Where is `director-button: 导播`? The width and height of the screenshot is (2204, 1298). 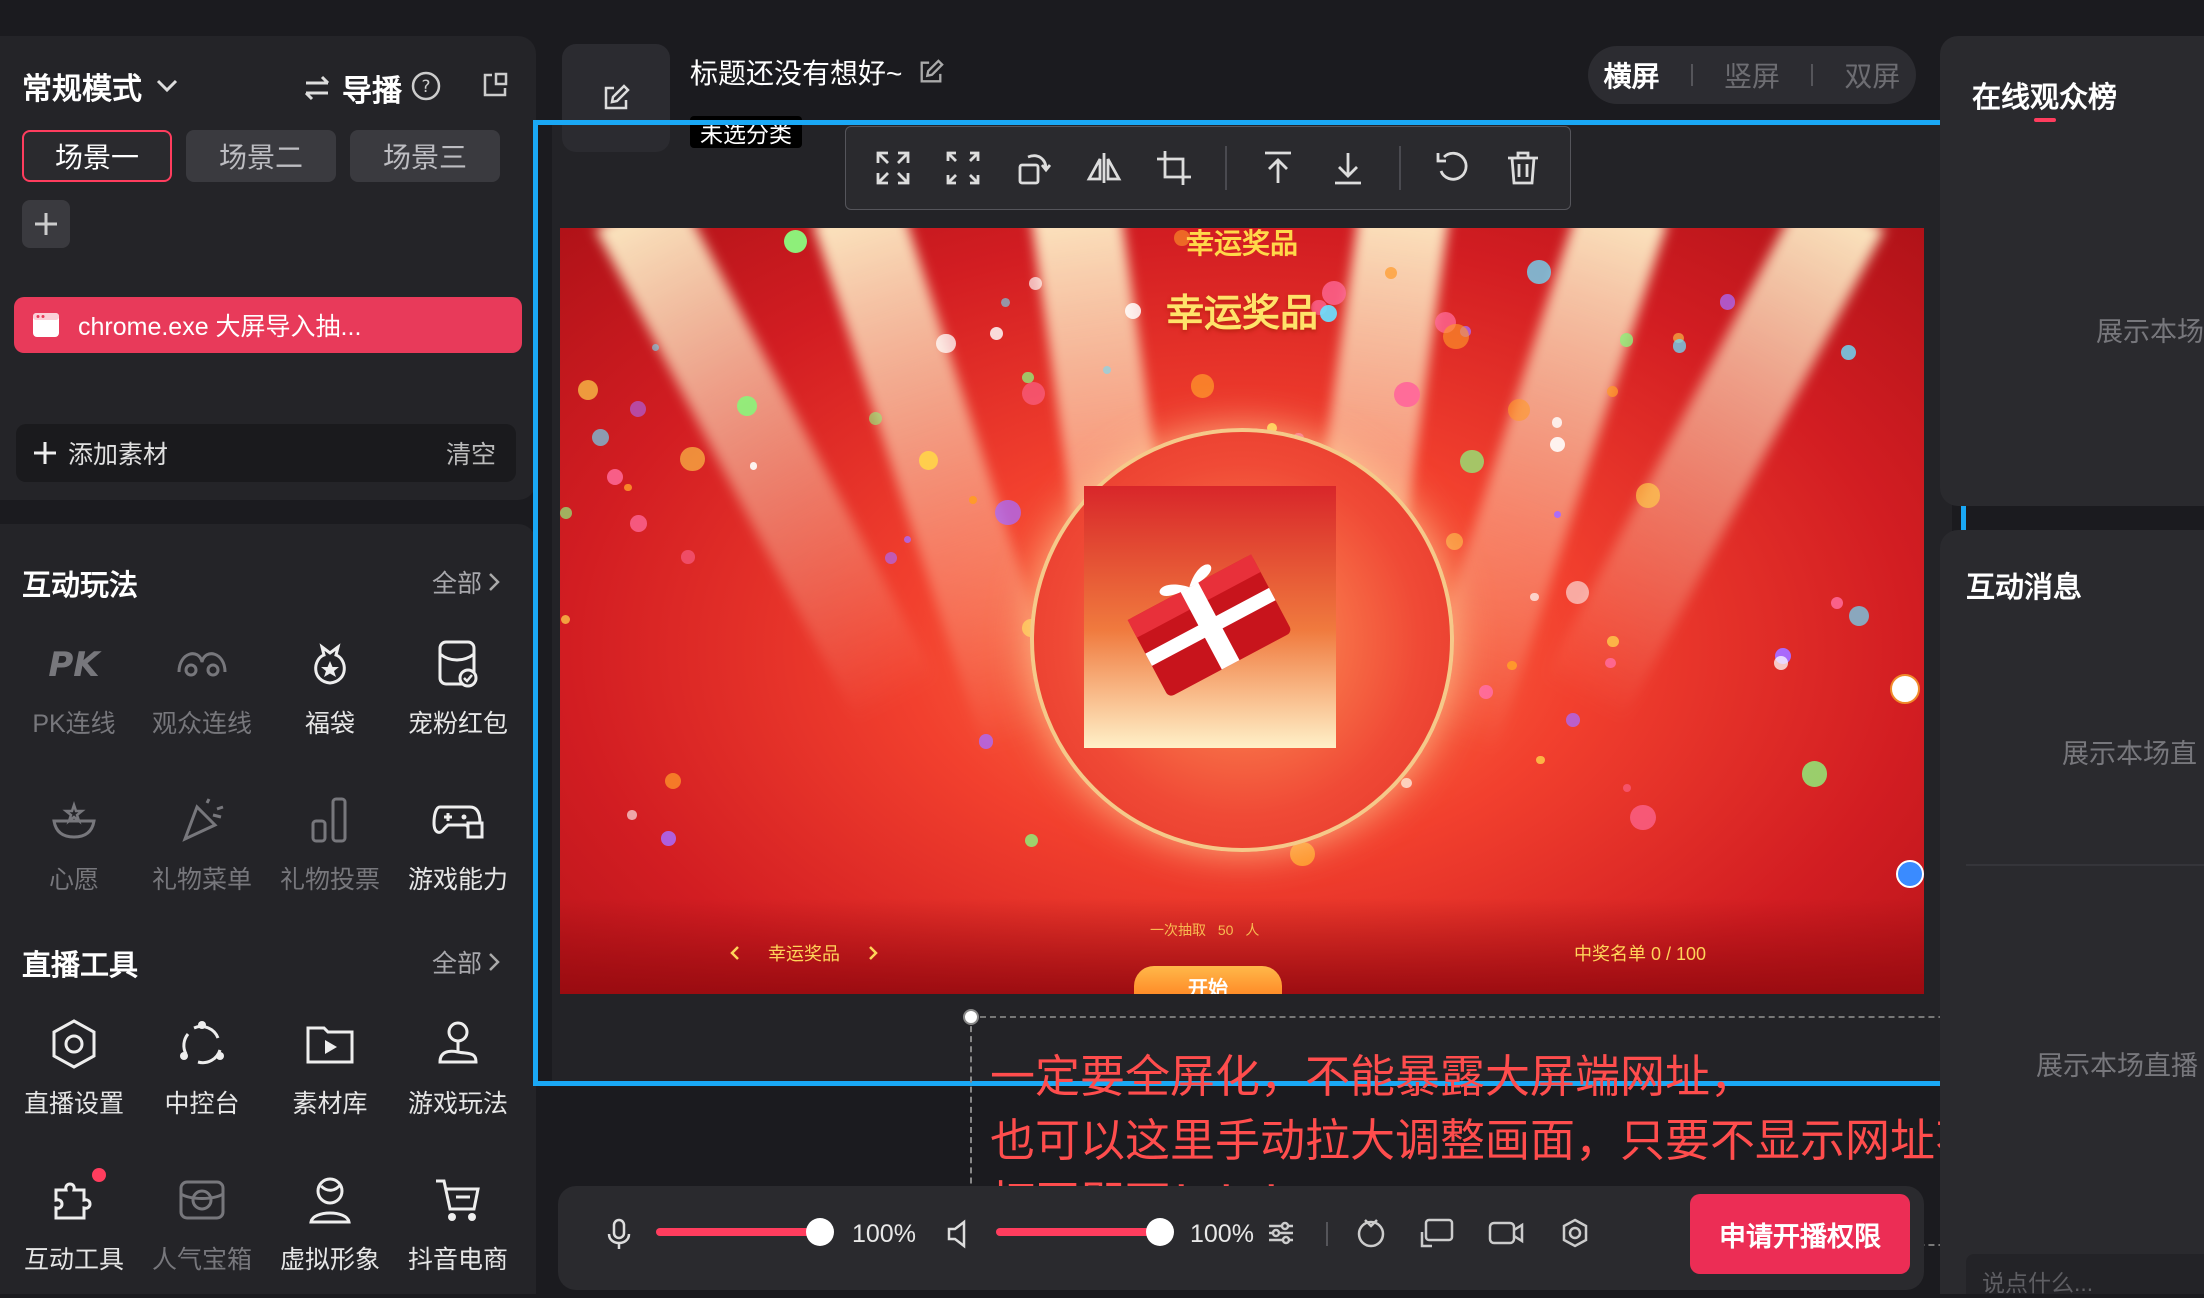 director-button: 导播 is located at coordinates (352, 88).